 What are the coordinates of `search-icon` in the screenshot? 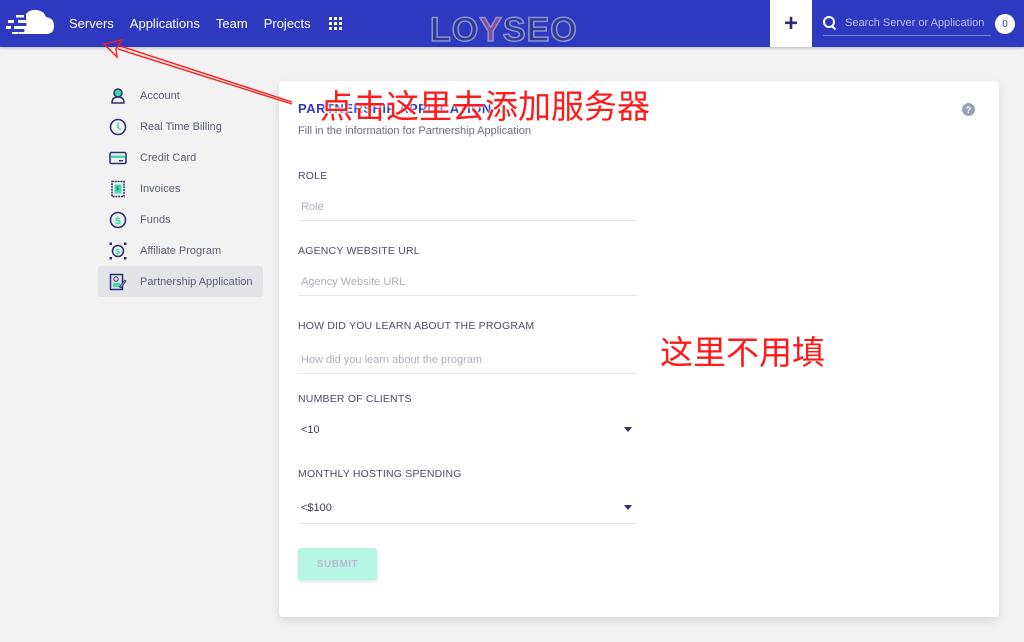 It's located at (830, 22).